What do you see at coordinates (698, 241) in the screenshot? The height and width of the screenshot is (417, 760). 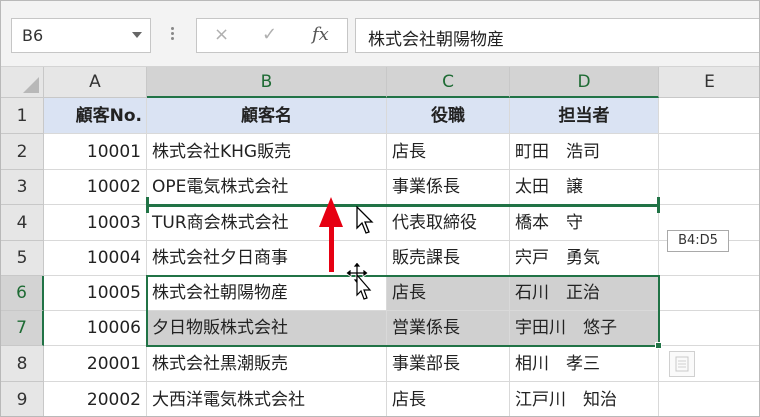 I see `drag-range-tooltip: B4:D5` at bounding box center [698, 241].